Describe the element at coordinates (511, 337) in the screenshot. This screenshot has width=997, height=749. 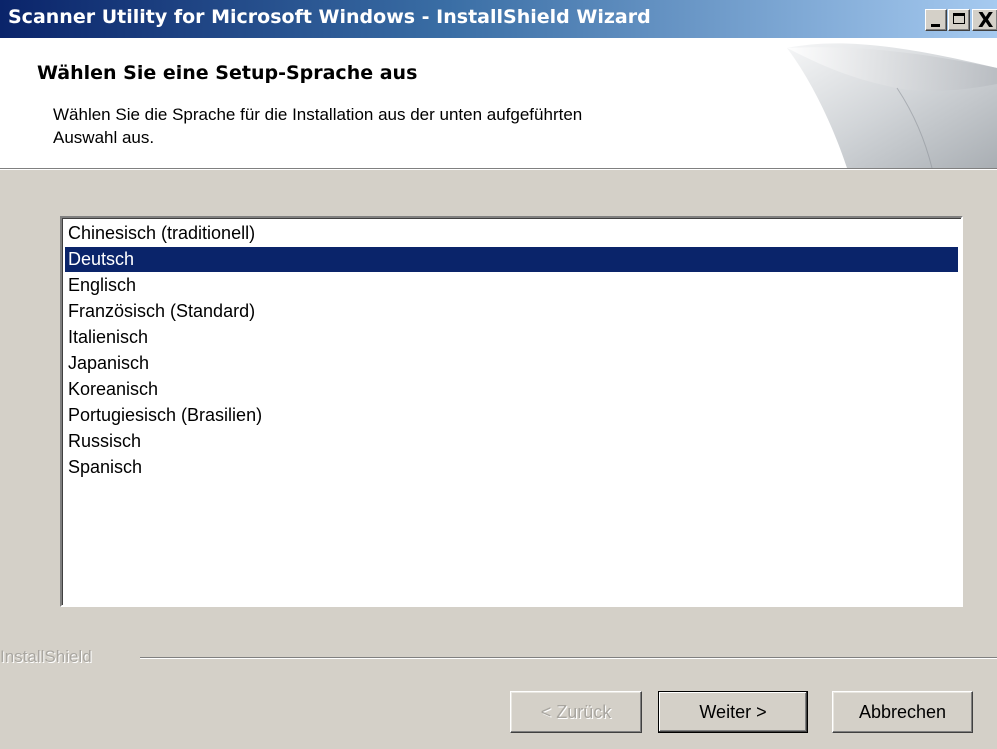
I see `language-list-item: Italienisch` at that location.